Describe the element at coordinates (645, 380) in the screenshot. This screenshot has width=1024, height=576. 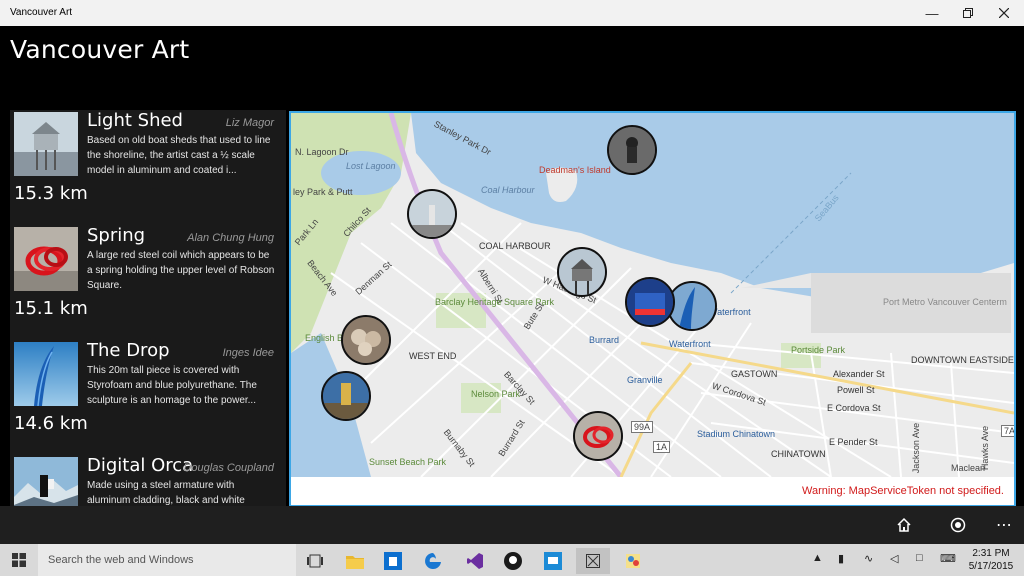
I see `map-label: Granville` at that location.